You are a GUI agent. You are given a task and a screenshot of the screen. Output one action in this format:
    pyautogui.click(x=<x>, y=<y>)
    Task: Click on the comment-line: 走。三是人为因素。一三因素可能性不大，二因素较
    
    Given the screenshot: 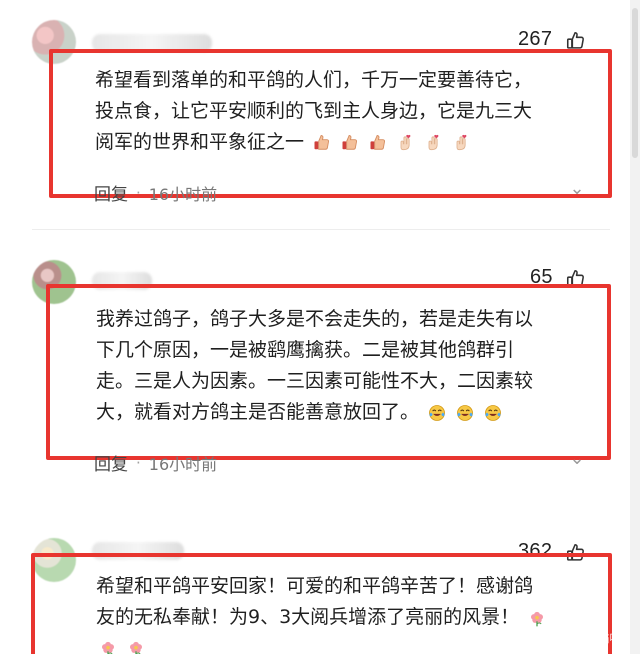 What is the action you would take?
    pyautogui.click(x=315, y=381)
    